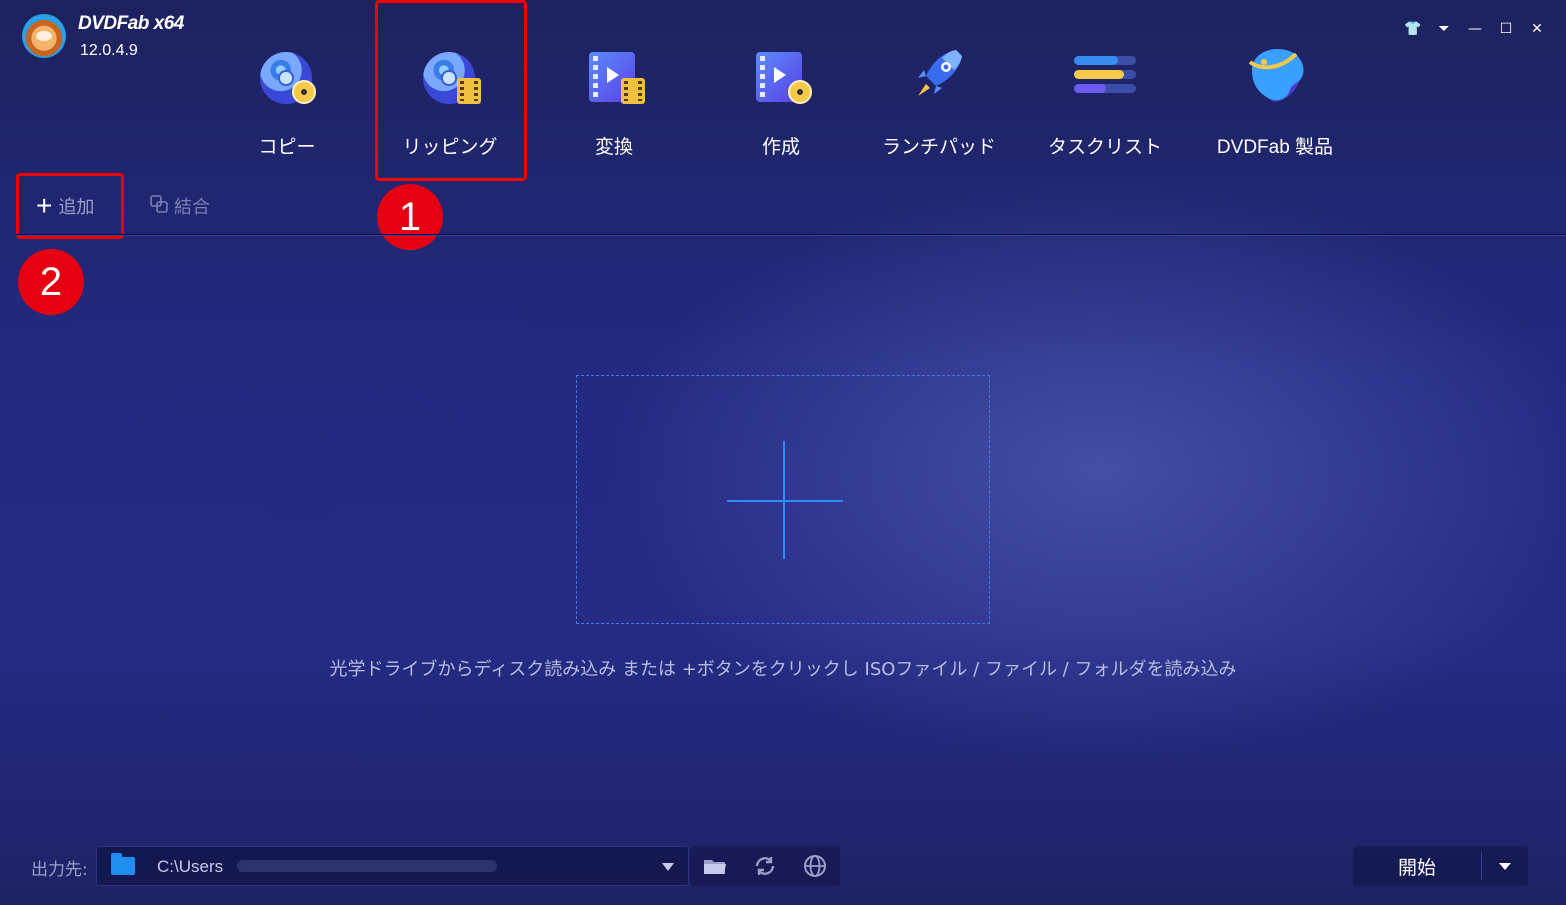 This screenshot has height=905, width=1566. Describe the element at coordinates (159, 206) in the screenshot. I see `merge-icon` at that location.